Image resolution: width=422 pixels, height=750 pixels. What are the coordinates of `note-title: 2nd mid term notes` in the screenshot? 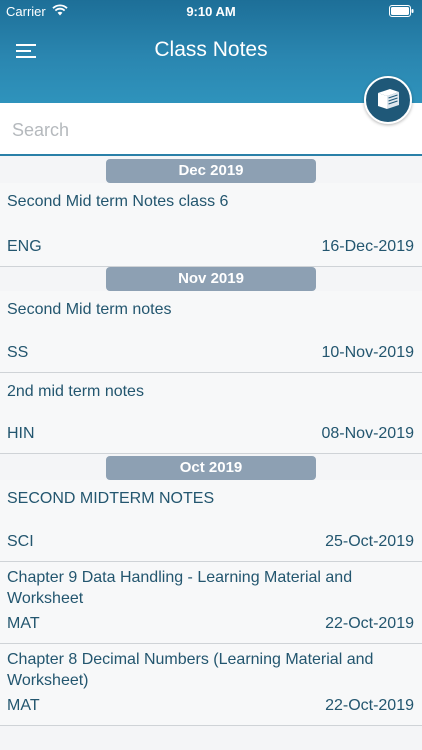 It's located at (75, 391).